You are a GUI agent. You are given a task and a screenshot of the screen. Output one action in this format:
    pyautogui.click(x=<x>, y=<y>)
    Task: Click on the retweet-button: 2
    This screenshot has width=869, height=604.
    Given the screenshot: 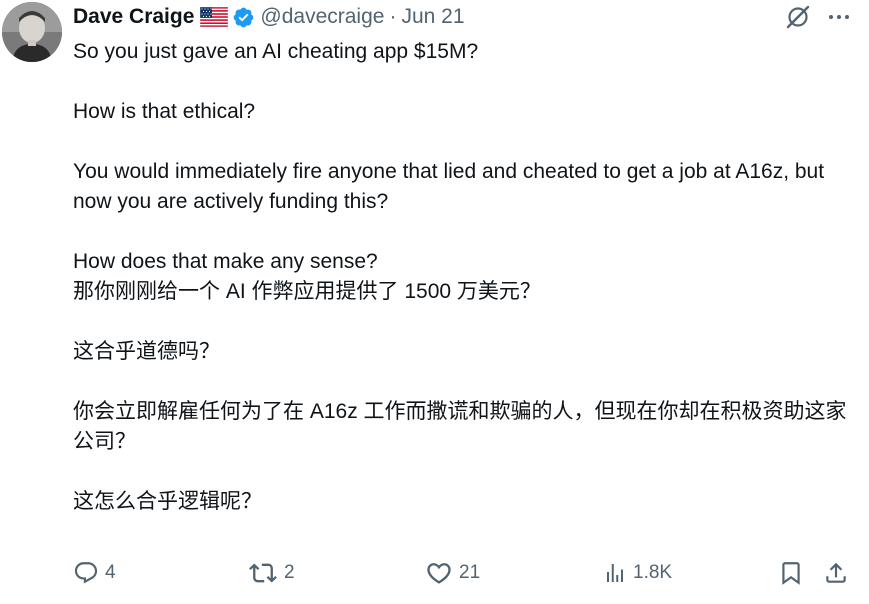 What is the action you would take?
    pyautogui.click(x=271, y=573)
    